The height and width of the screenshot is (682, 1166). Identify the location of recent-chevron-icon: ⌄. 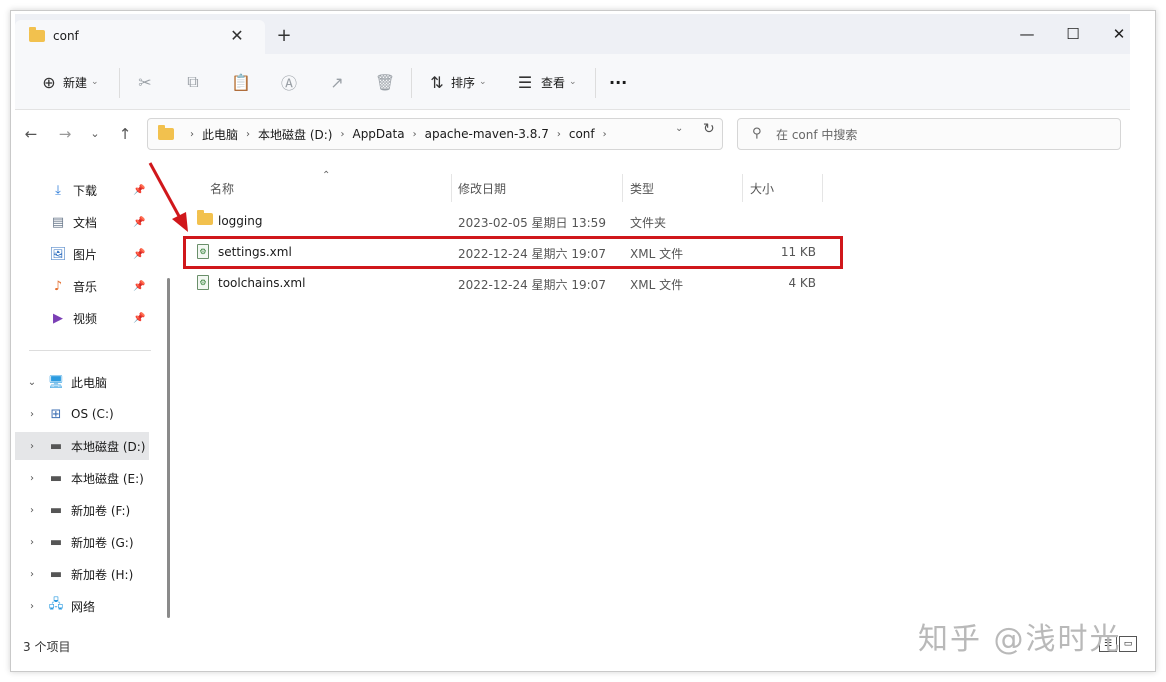
(95, 134).